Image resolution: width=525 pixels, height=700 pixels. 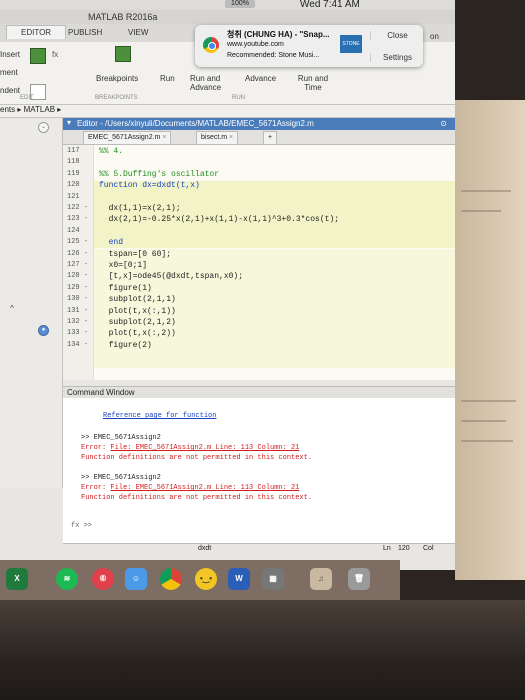 What do you see at coordinates (208, 83) in the screenshot?
I see `run-and-advance-button: Run and Advance` at bounding box center [208, 83].